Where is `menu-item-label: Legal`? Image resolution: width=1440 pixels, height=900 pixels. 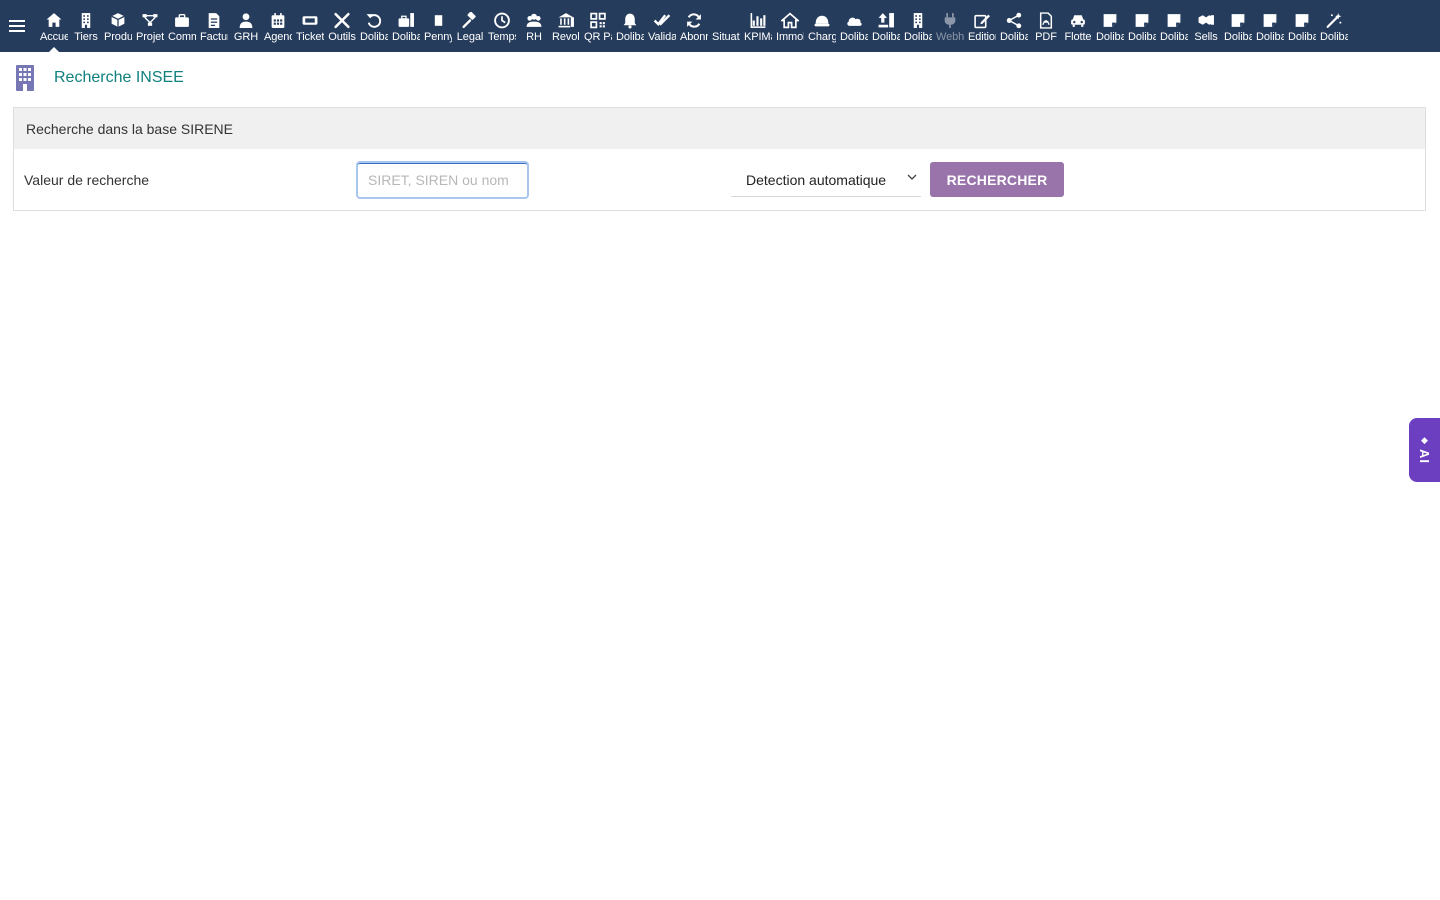 menu-item-label: Legal is located at coordinates (470, 37).